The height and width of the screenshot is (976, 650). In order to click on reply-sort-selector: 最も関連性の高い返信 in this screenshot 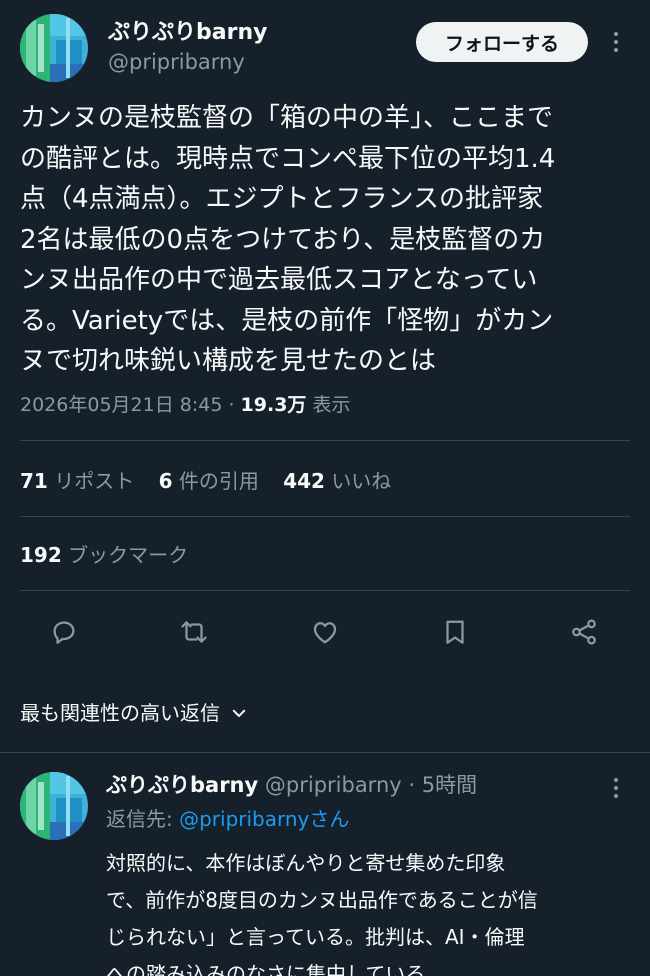, I will do `click(134, 713)`.